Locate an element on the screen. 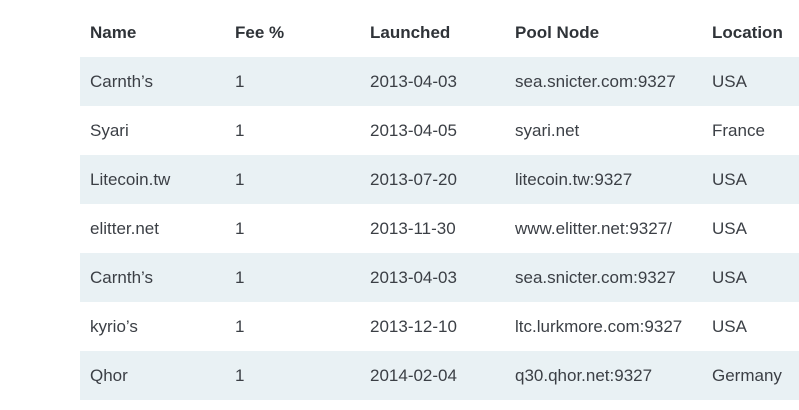  cell-launched: 2013-11-30 is located at coordinates (413, 228).